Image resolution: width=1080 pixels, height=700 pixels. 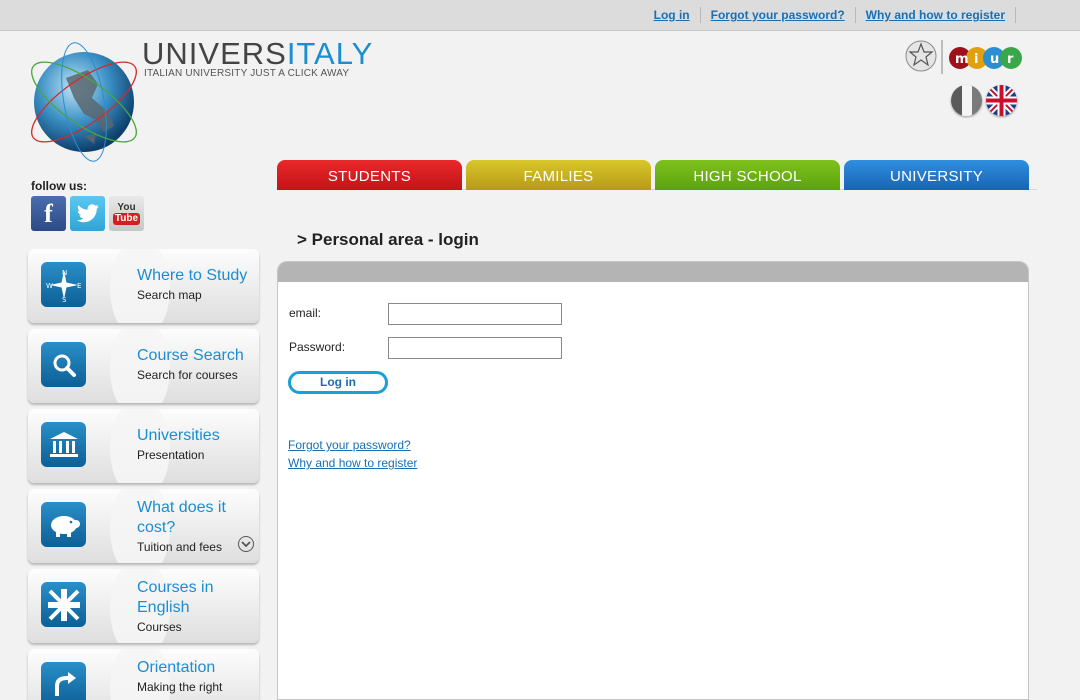 What do you see at coordinates (180, 687) in the screenshot?
I see `side-item-subtitle: Making the right` at bounding box center [180, 687].